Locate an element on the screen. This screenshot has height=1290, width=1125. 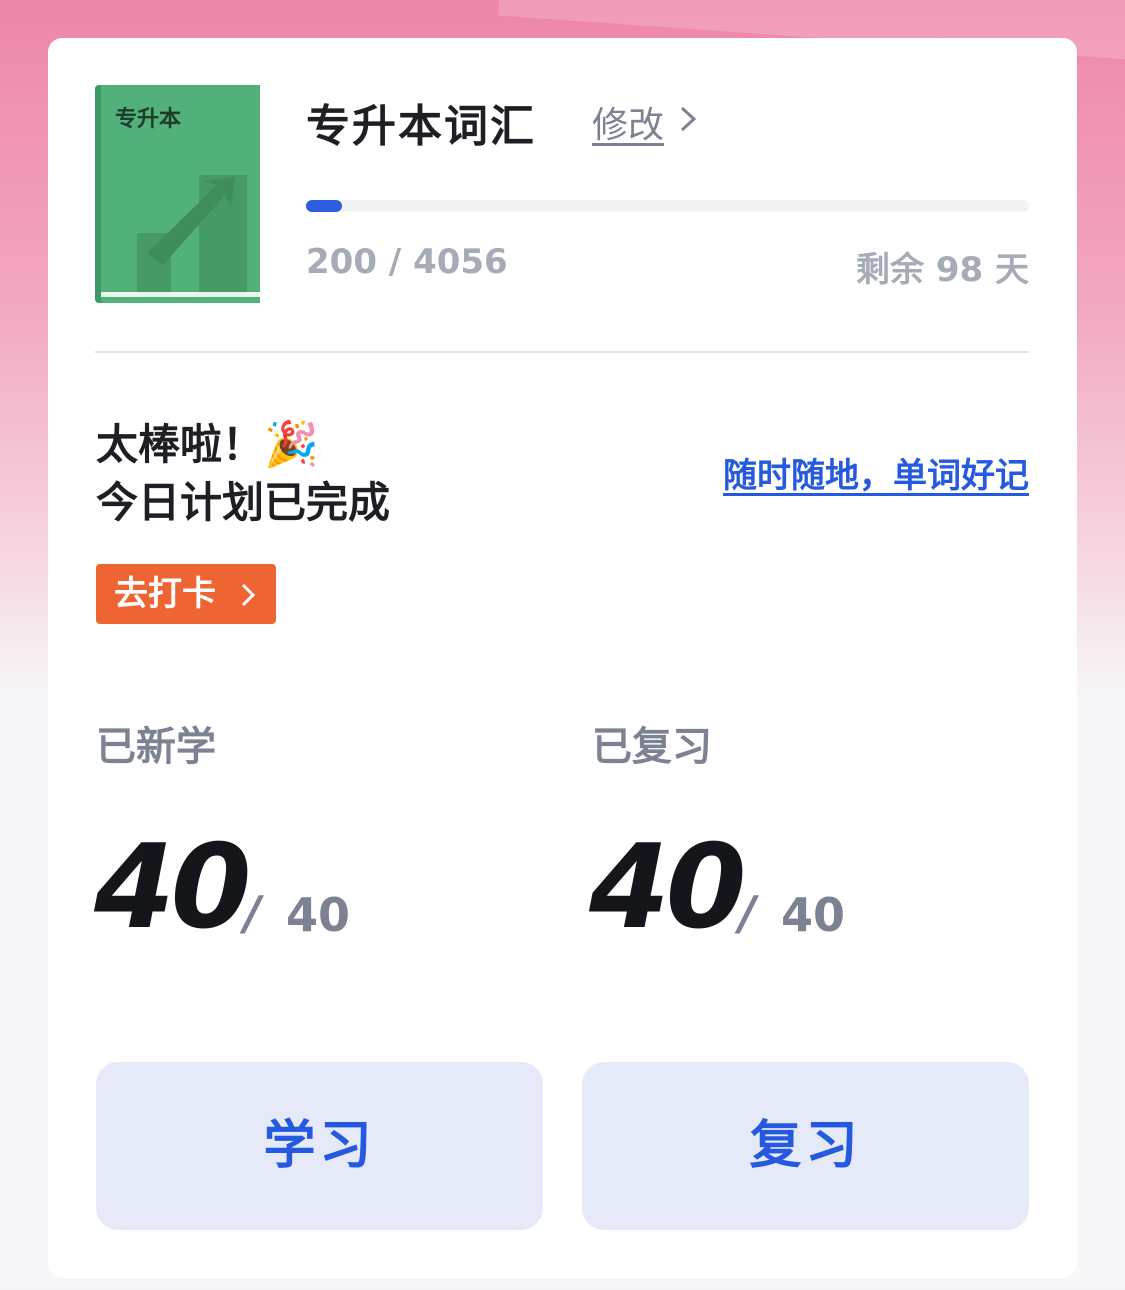
slogan-link: 随时随地，单词好记 is located at coordinates (876, 472).